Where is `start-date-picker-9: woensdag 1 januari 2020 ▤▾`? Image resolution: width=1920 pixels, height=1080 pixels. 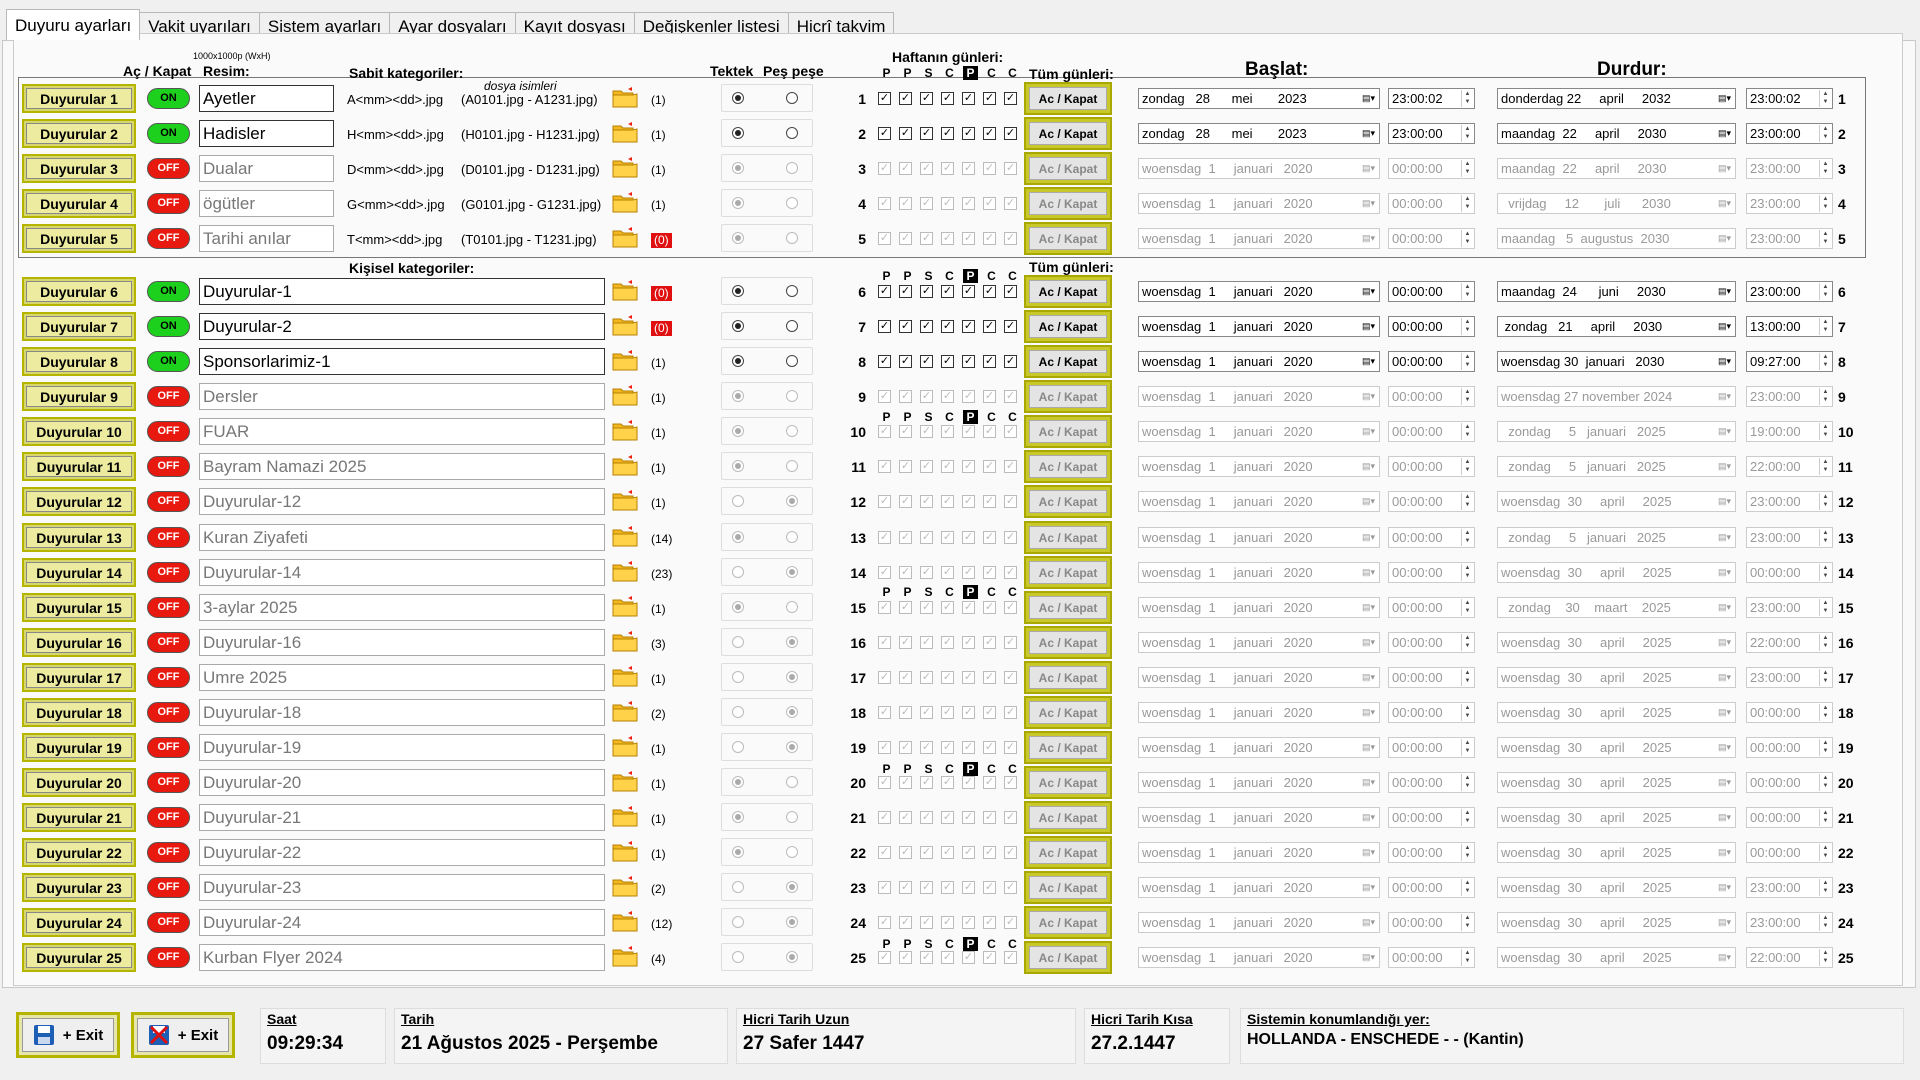
start-date-picker-9: woensdag 1 januari 2020 ▤▾ is located at coordinates (1259, 397).